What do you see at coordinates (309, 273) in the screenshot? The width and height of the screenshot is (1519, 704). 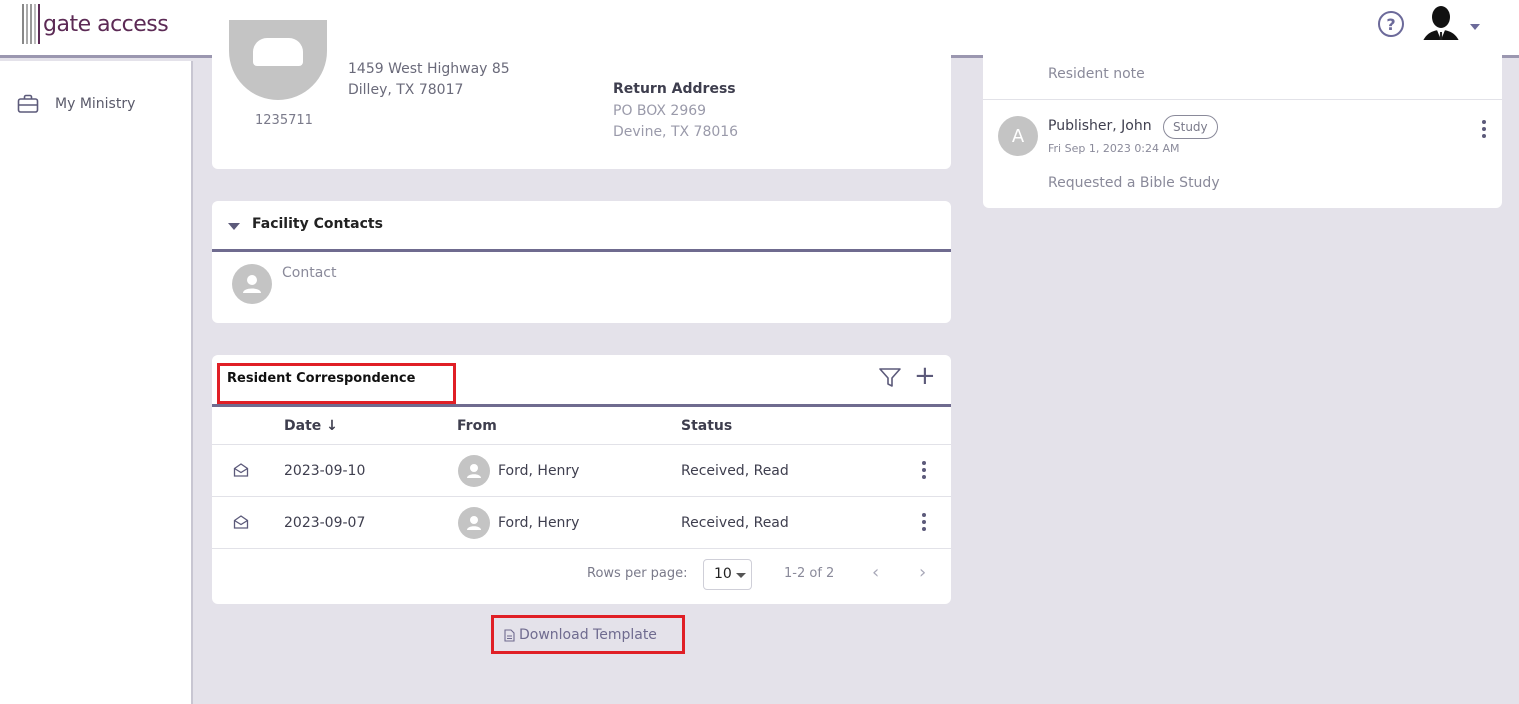 I see `contact-label: Contact` at bounding box center [309, 273].